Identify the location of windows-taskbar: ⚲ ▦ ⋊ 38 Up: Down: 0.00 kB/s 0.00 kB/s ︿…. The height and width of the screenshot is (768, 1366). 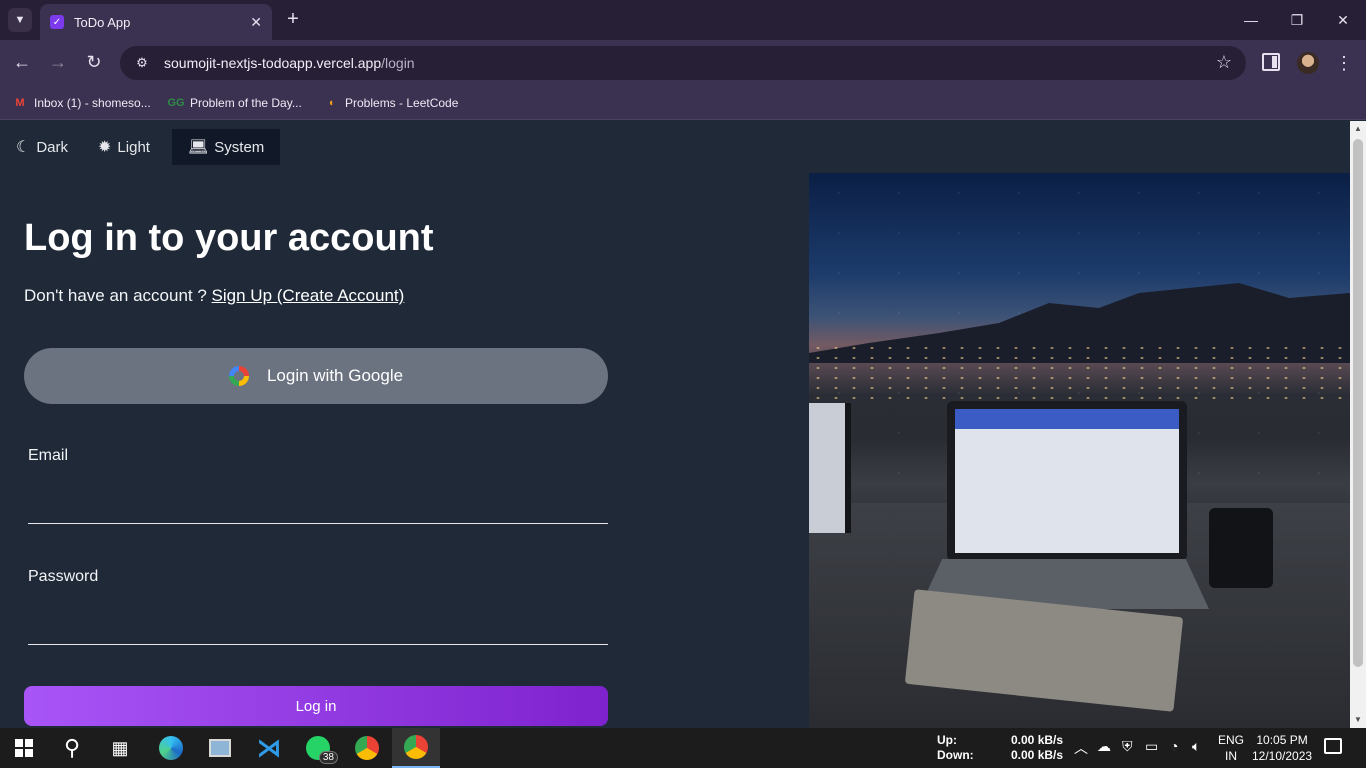
(683, 748).